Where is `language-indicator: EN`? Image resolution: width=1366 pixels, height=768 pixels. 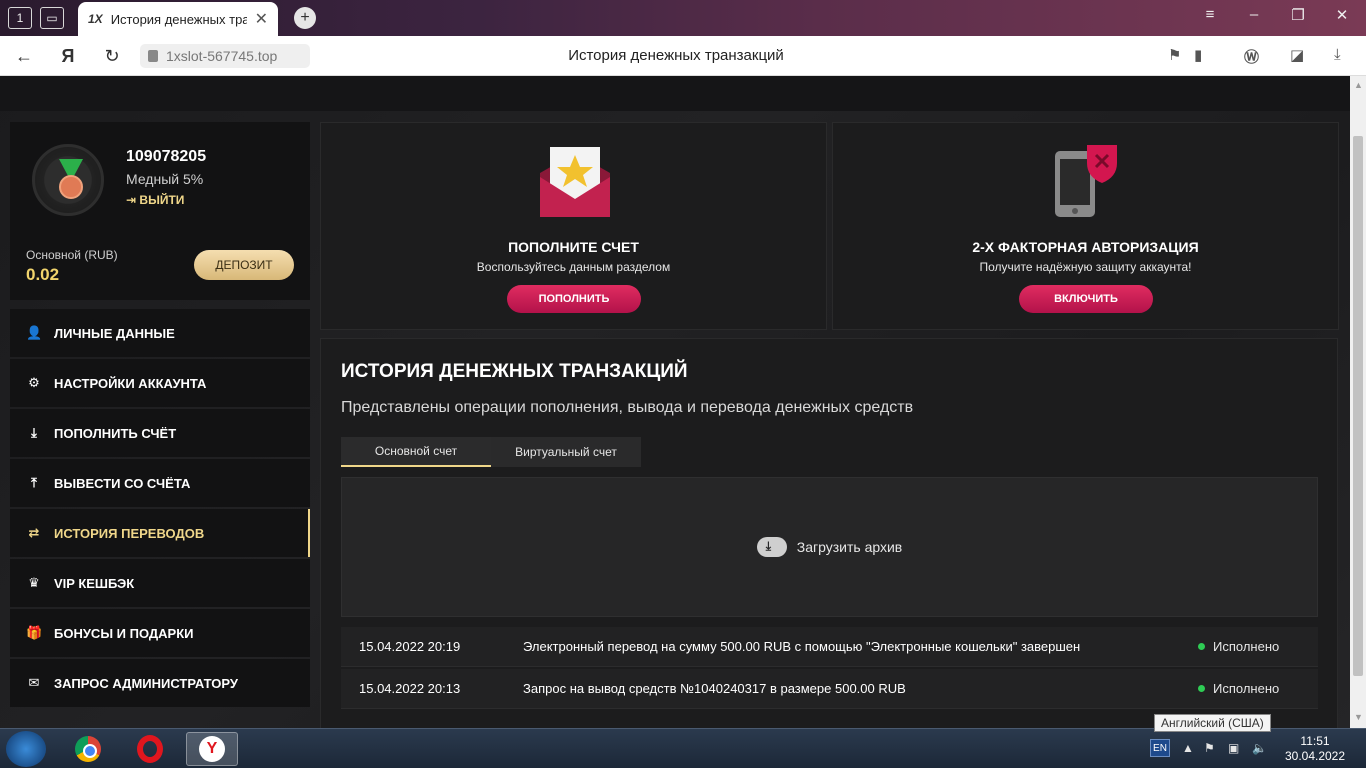
language-indicator: EN is located at coordinates (1160, 748).